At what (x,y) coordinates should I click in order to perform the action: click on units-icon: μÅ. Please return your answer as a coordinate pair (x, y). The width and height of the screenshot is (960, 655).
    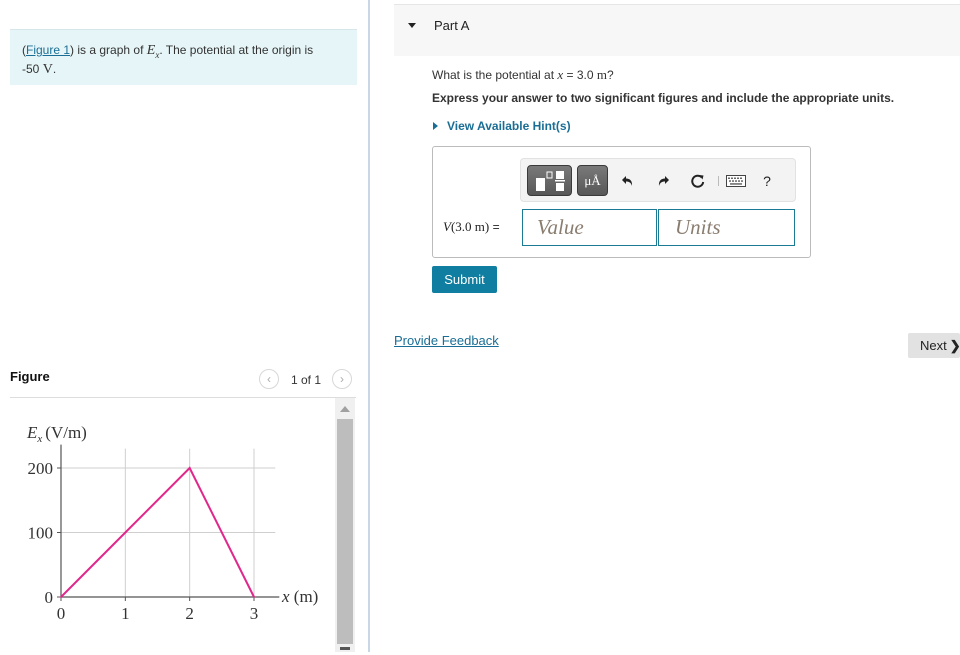
    Looking at the image, I should click on (592, 180).